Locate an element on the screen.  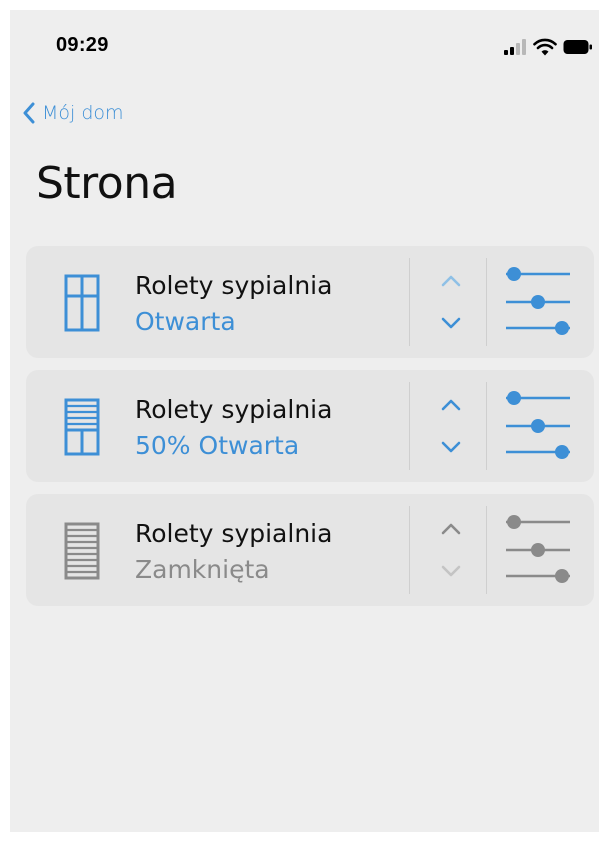
wifi-icon is located at coordinates (545, 47).